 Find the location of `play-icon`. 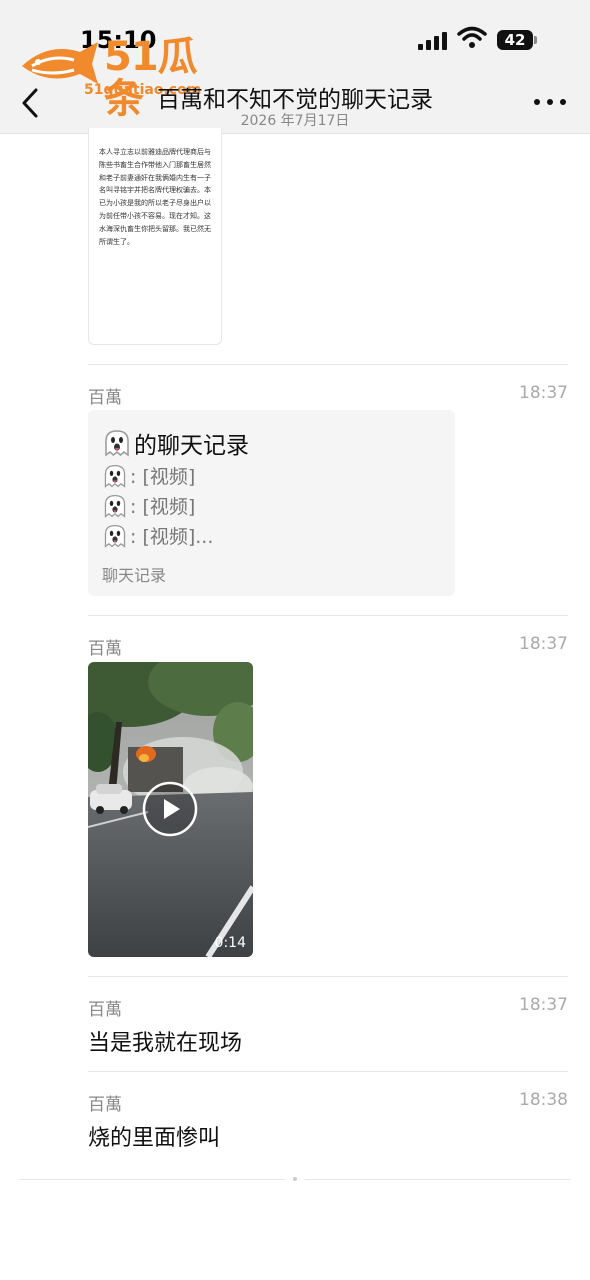

play-icon is located at coordinates (170, 809).